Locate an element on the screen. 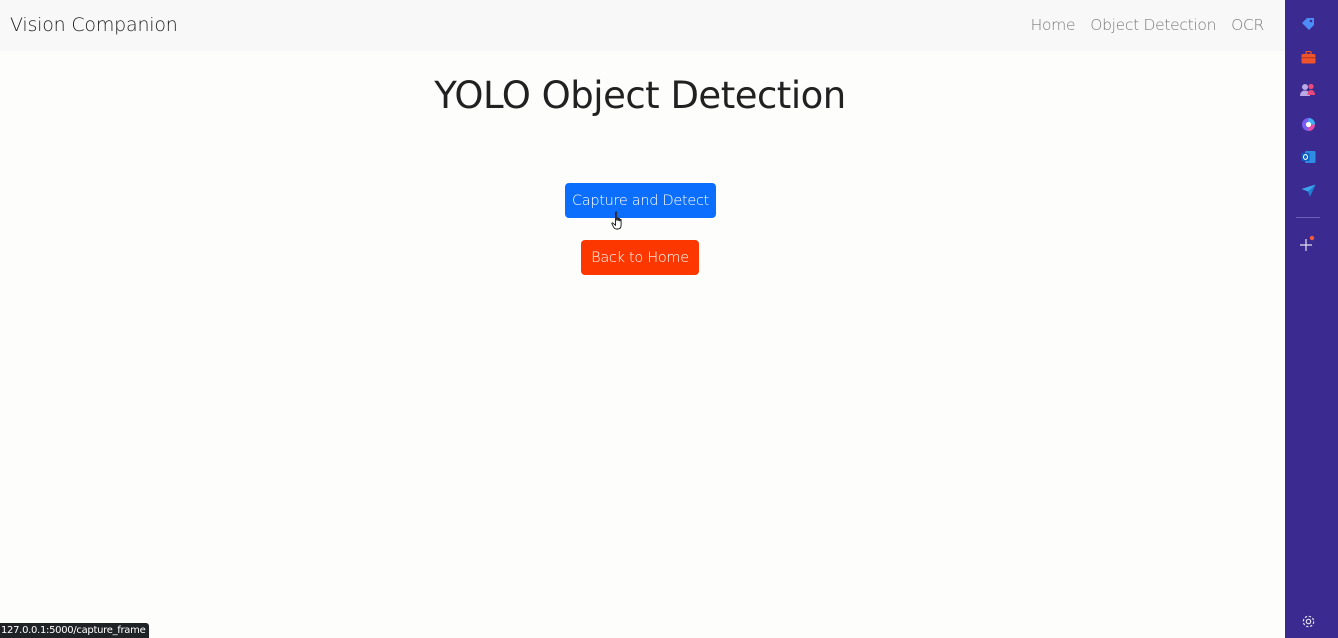 The width and height of the screenshot is (1338, 638). sidebar-divider is located at coordinates (1308, 217).